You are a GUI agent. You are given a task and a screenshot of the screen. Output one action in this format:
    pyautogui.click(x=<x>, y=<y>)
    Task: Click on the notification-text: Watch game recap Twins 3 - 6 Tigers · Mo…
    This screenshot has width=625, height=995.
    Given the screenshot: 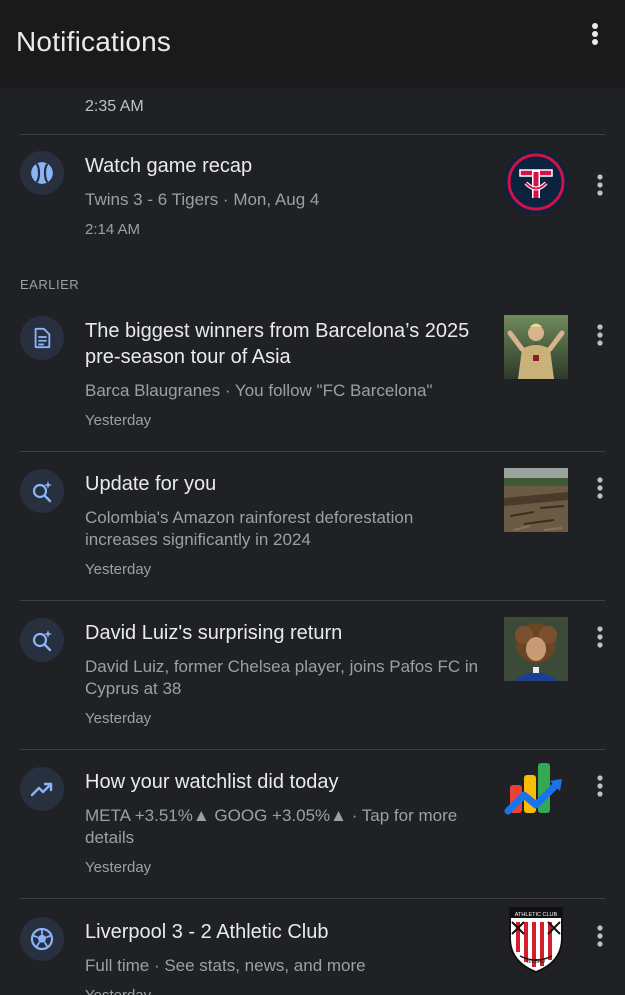 What is the action you would take?
    pyautogui.click(x=285, y=195)
    